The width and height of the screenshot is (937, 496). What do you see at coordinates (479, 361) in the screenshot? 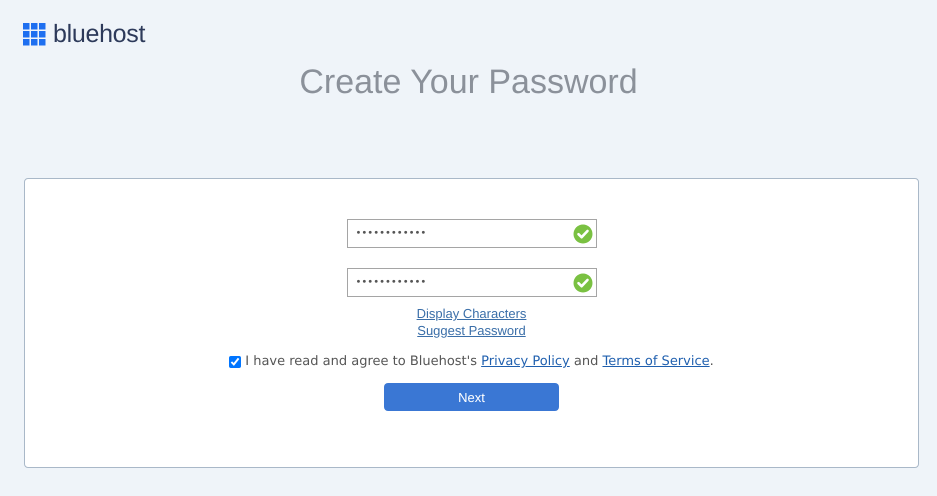
I see `agreement-text: I have read and agree to Bluehost's Privacy Policy and Terms of Service.` at bounding box center [479, 361].